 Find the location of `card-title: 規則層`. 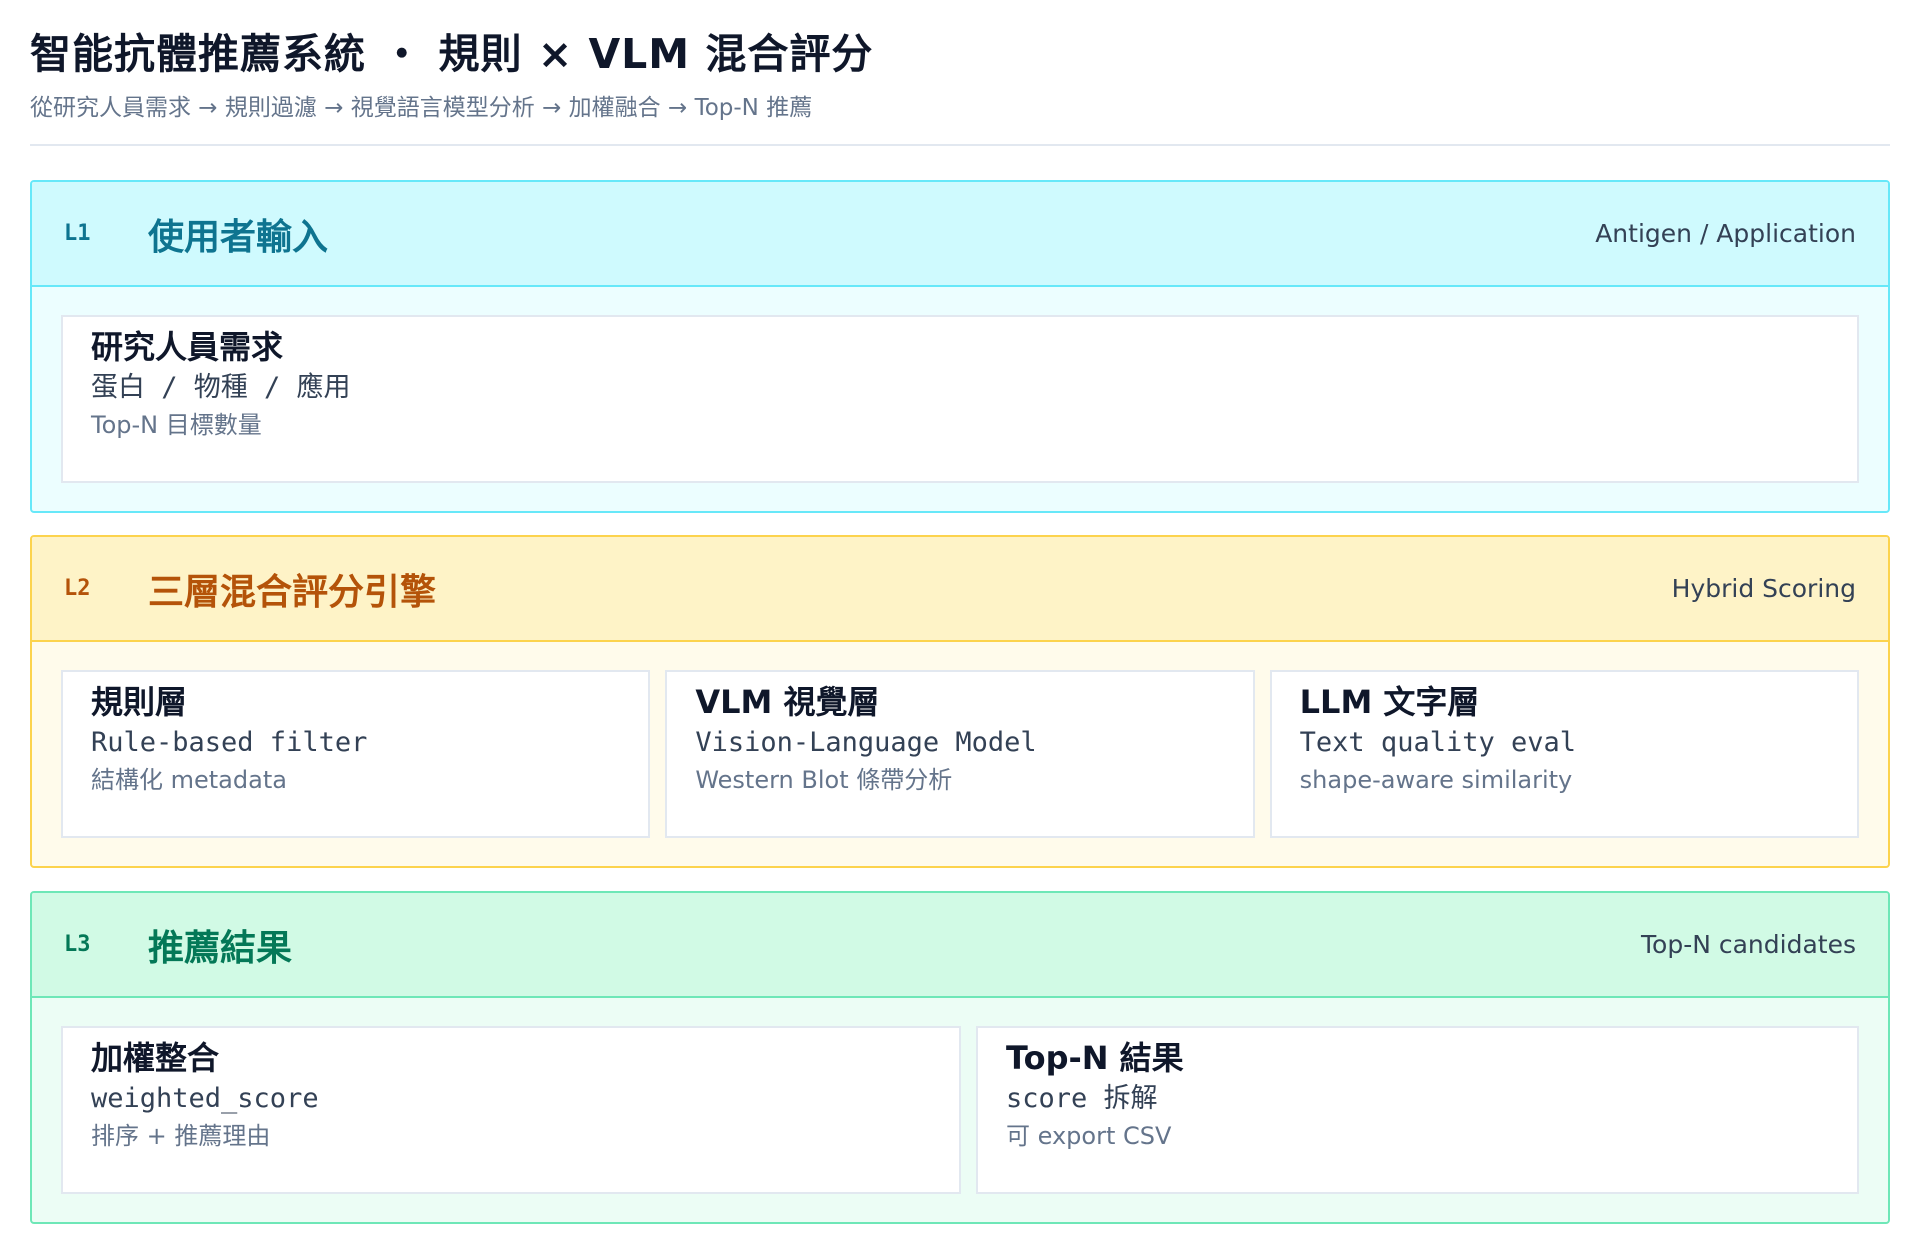

card-title: 規則層 is located at coordinates (139, 702).